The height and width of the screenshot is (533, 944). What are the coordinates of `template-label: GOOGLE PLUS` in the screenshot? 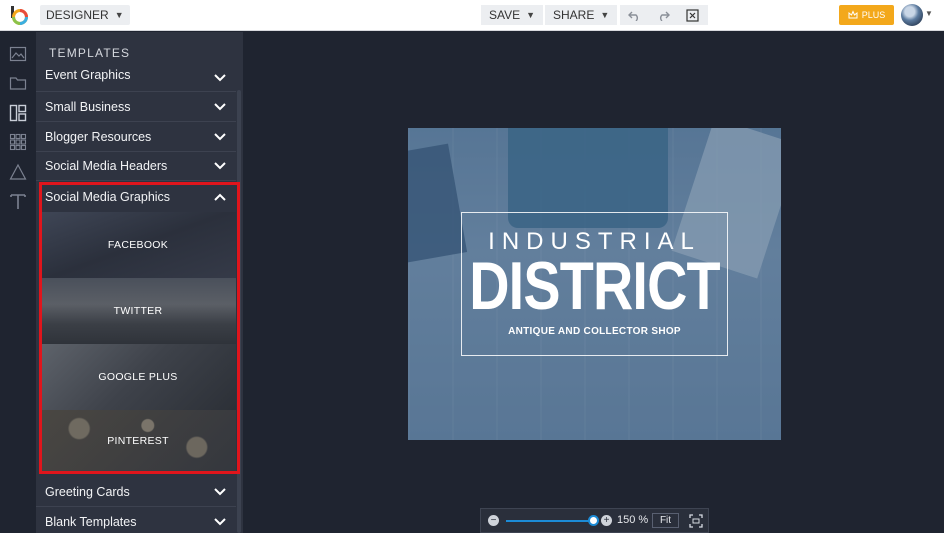 It's located at (138, 377).